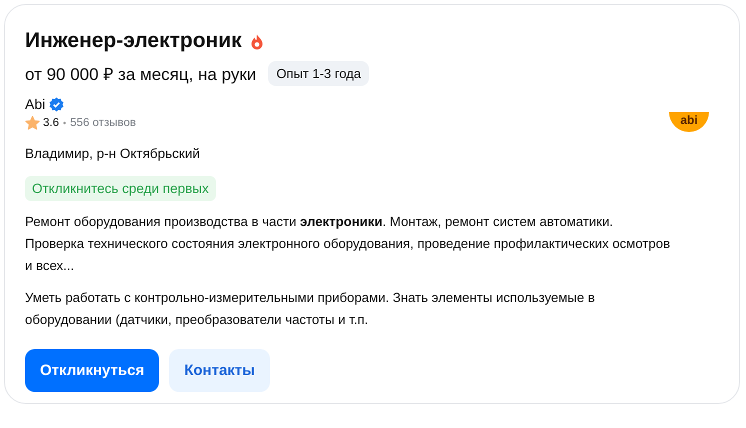 This screenshot has height=428, width=746. Describe the element at coordinates (103, 123) in the screenshot. I see `reviews-link: 556 отзывов` at that location.